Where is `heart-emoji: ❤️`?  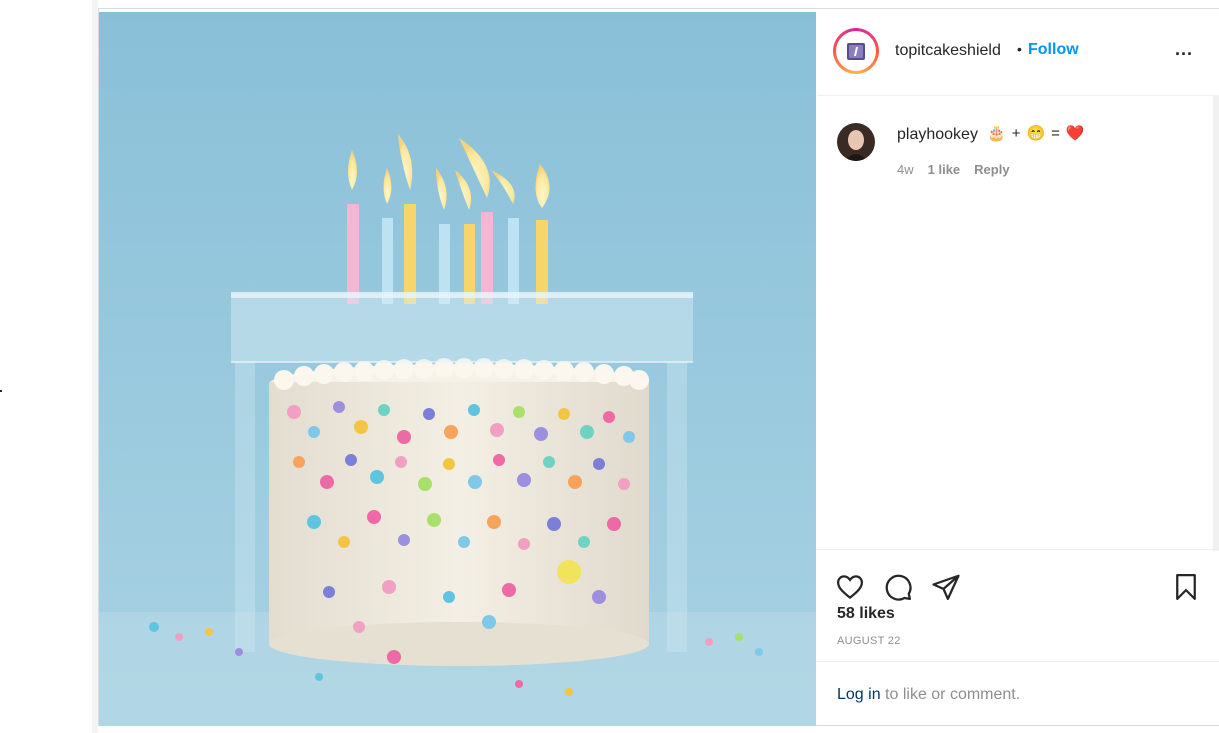 heart-emoji: ❤️ is located at coordinates (1075, 133).